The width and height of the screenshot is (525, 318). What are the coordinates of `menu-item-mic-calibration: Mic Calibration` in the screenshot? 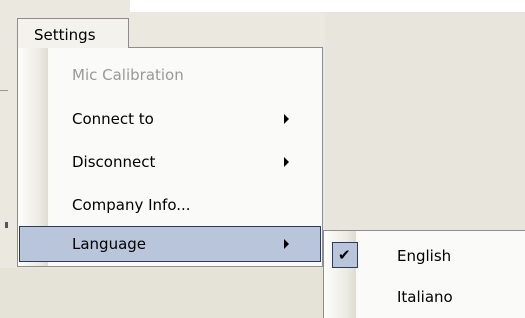 It's located at (170, 75).